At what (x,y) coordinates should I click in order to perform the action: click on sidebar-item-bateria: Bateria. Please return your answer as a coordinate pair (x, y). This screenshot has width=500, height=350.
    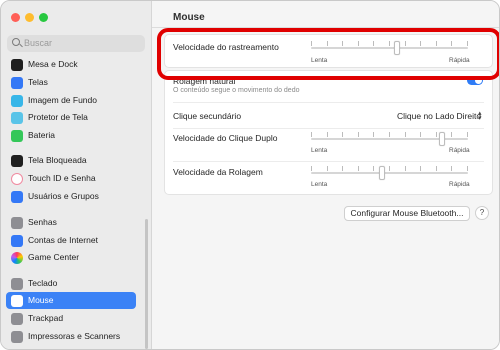
    Looking at the image, I should click on (71, 135).